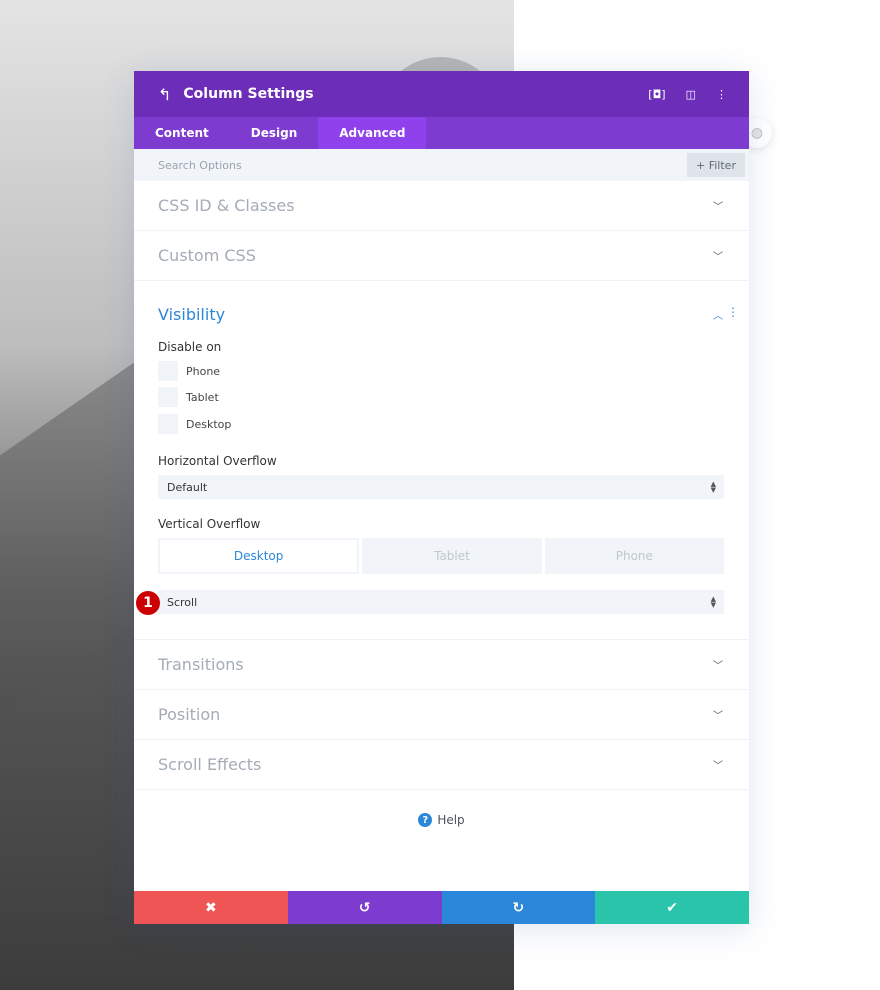  Describe the element at coordinates (188, 397) in the screenshot. I see `checkbox-tablet: Tablet` at that location.